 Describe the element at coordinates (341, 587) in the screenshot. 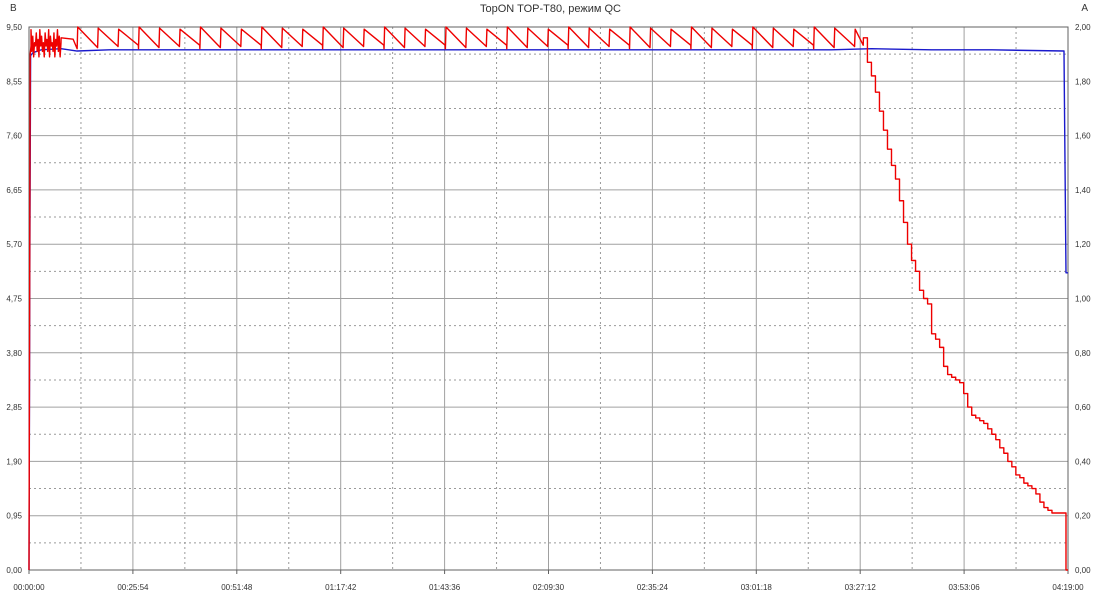

I see `x-tick-label: 01:17:42` at that location.